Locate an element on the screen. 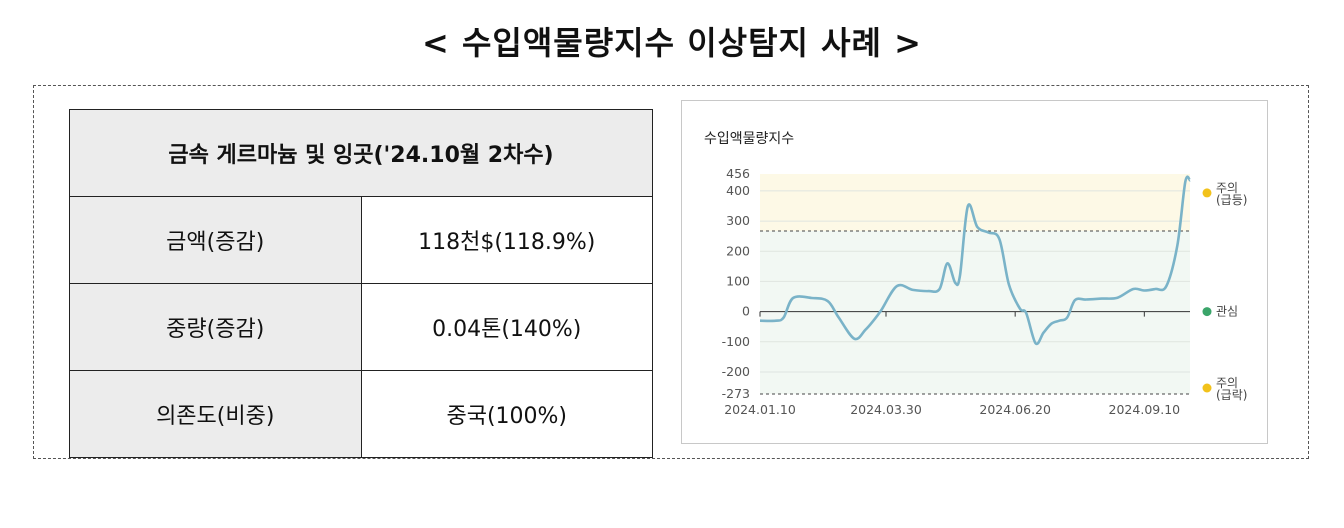 The height and width of the screenshot is (528, 1344). x-tick-label: 2024.09.10 is located at coordinates (1145, 409).